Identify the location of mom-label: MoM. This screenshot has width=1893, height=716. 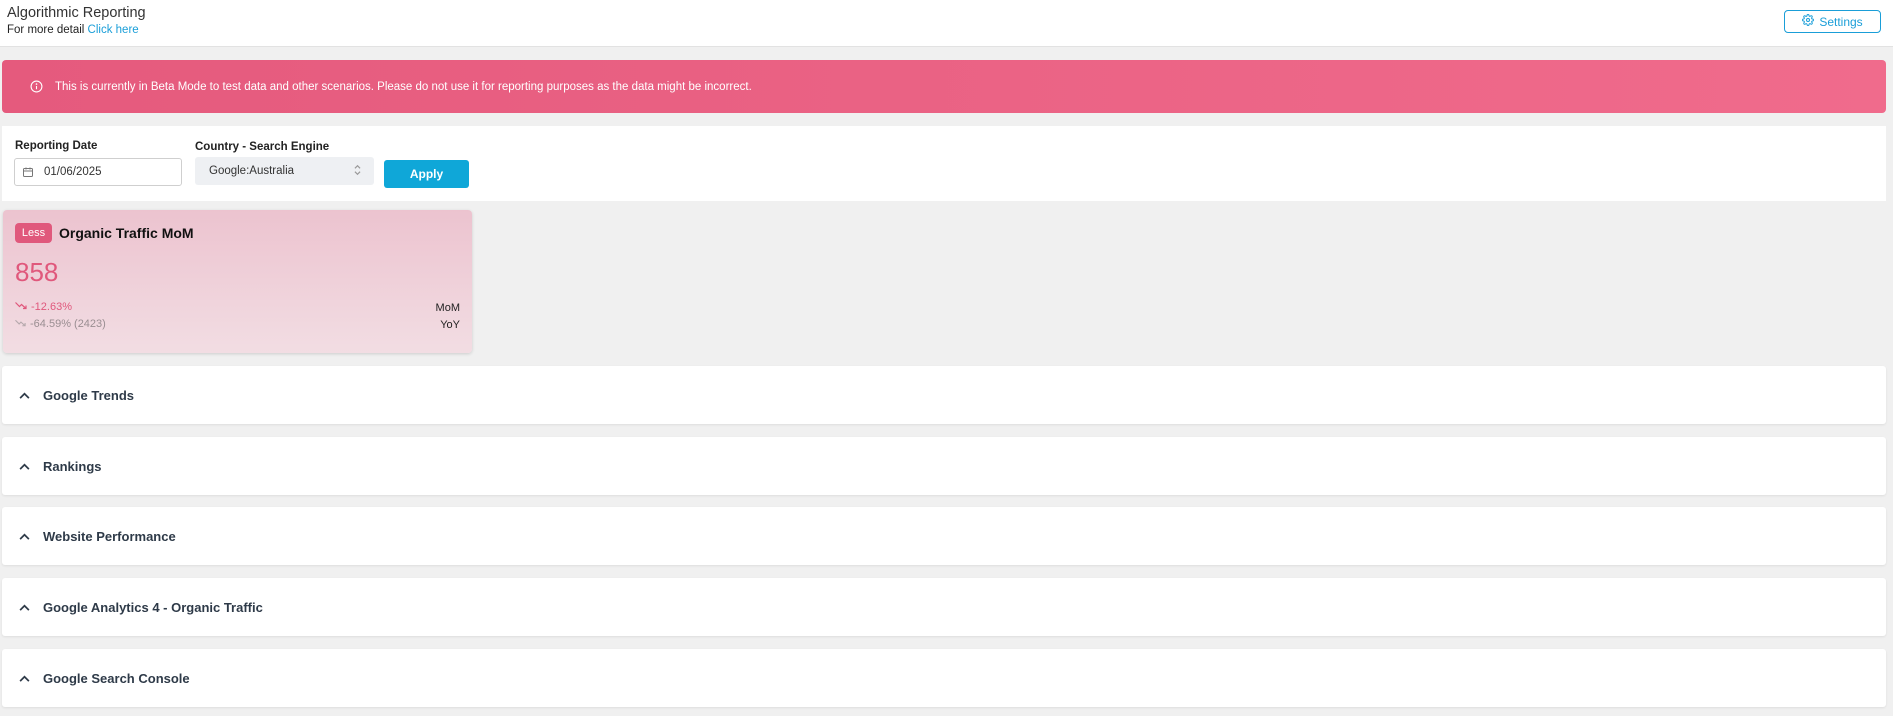
(447, 308).